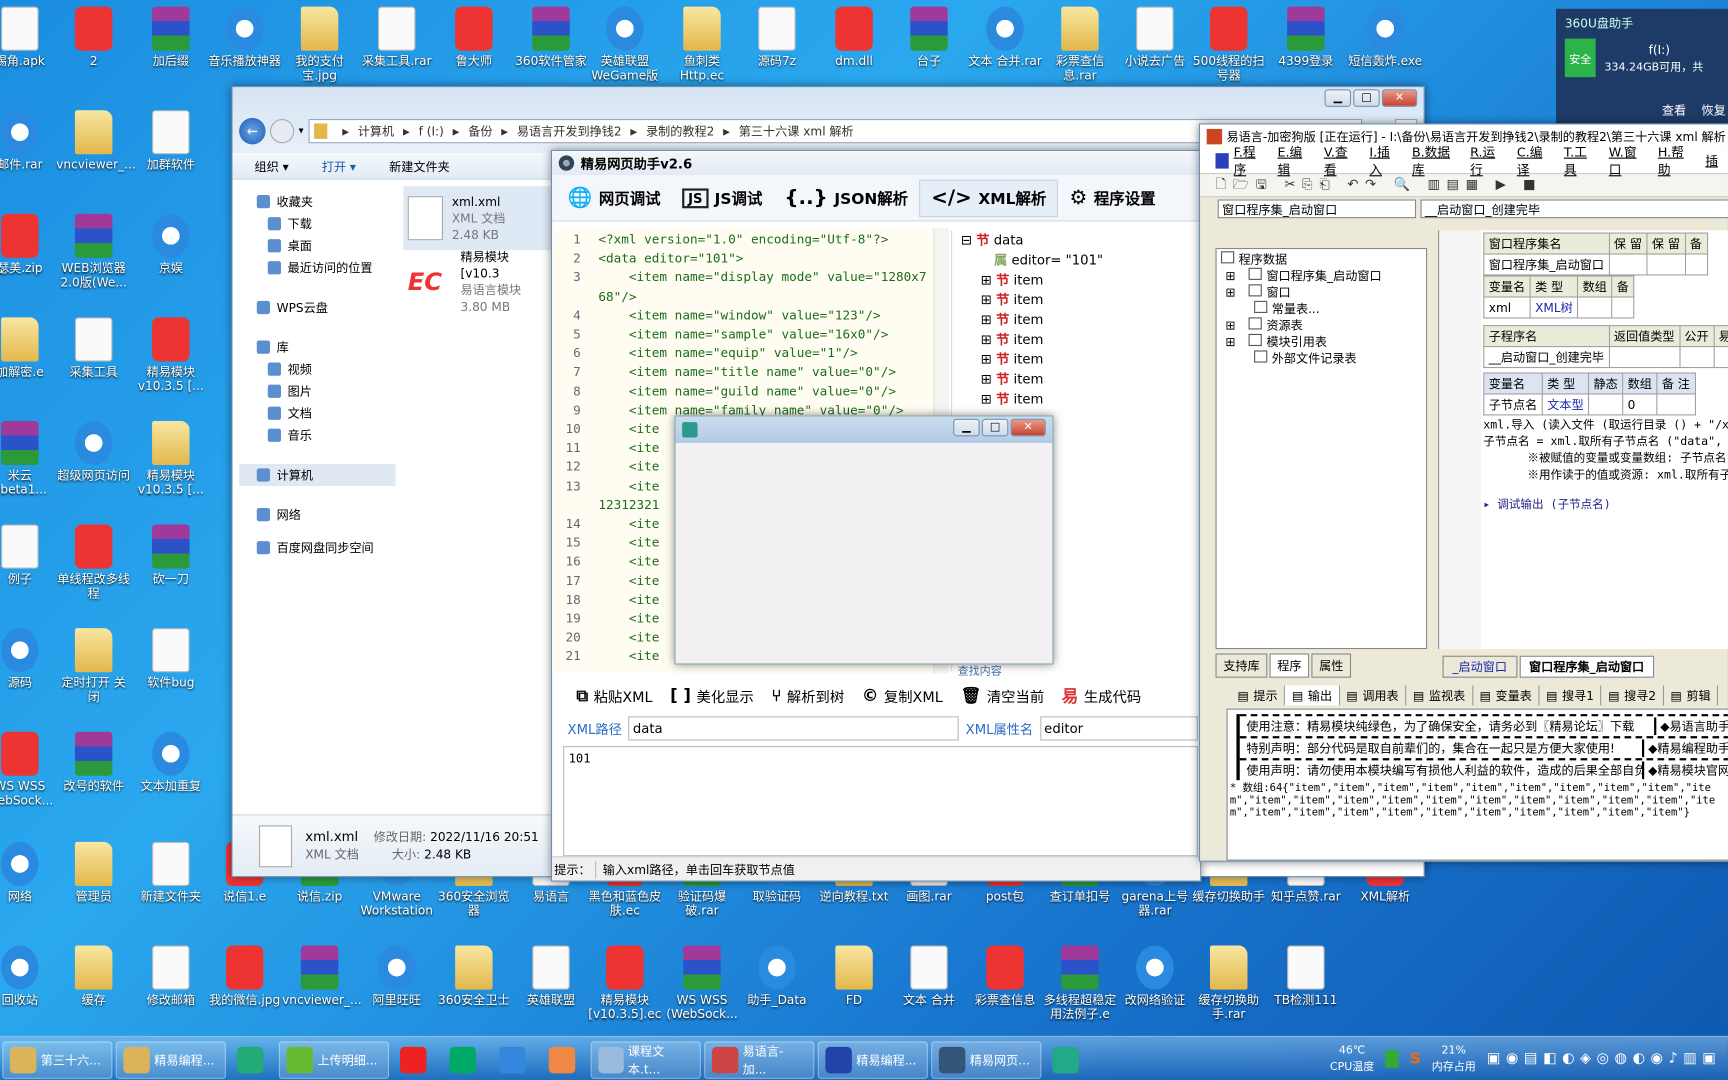 The image size is (1728, 1080). I want to click on desktop-icon: 采集工具, so click(93, 348).